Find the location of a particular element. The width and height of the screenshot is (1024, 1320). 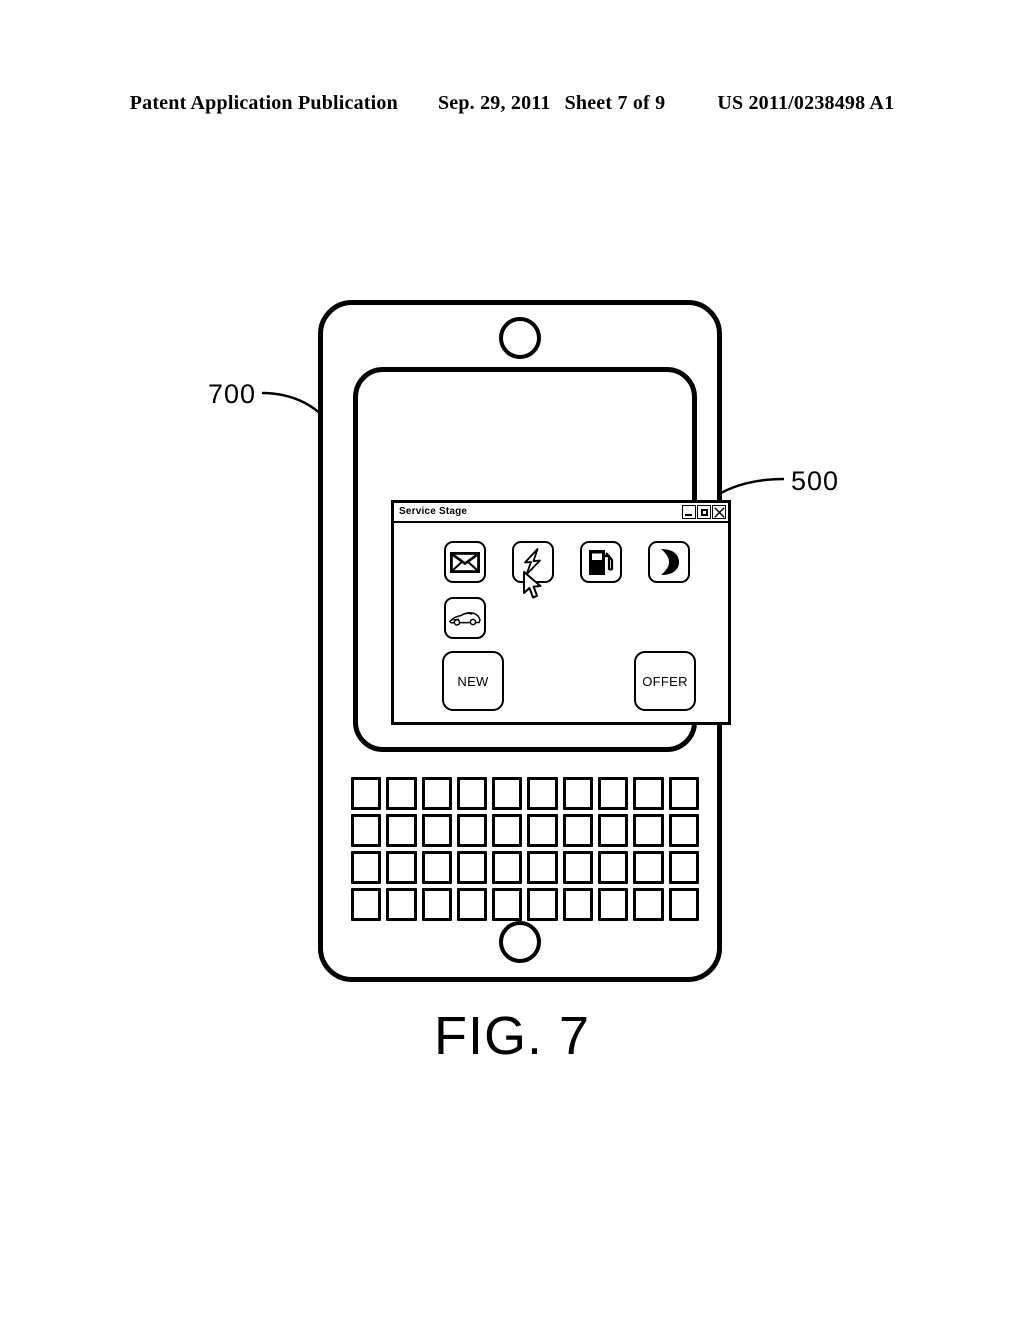

minimize-icon is located at coordinates (688, 514).